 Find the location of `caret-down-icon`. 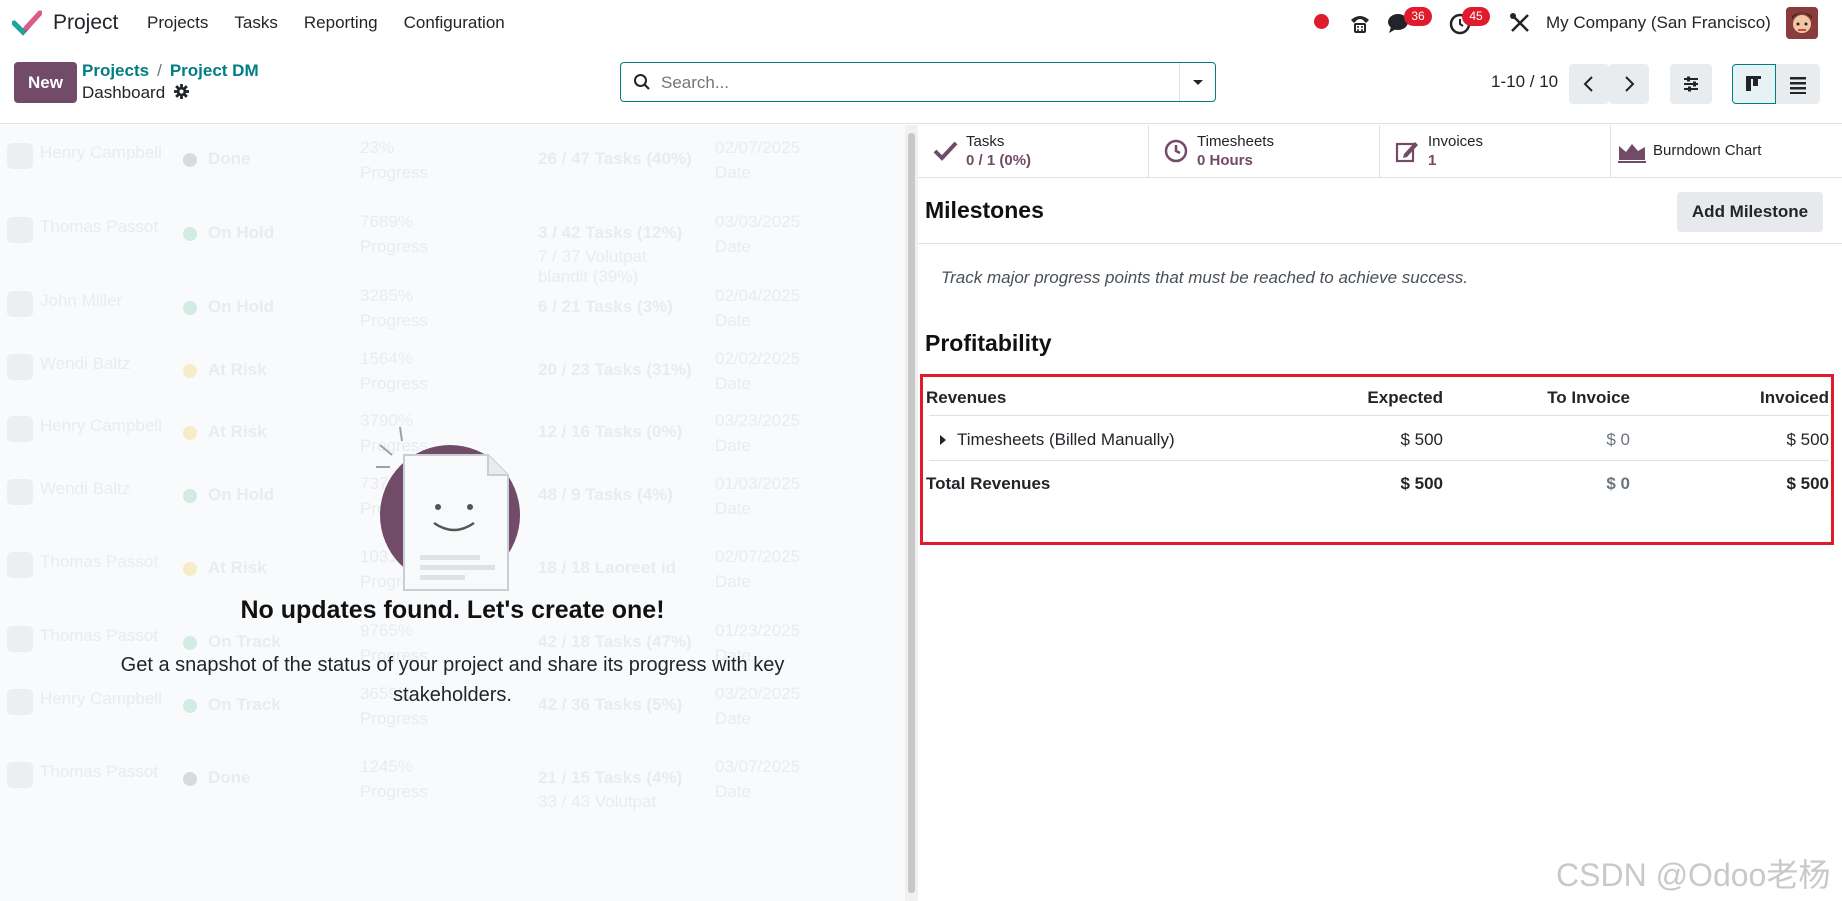

caret-down-icon is located at coordinates (1198, 82).